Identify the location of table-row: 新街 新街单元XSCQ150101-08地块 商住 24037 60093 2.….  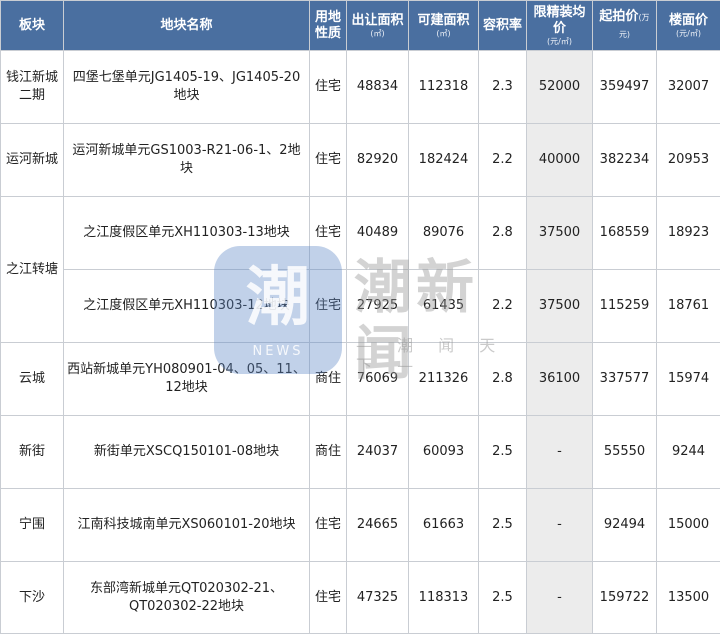
(360, 452).